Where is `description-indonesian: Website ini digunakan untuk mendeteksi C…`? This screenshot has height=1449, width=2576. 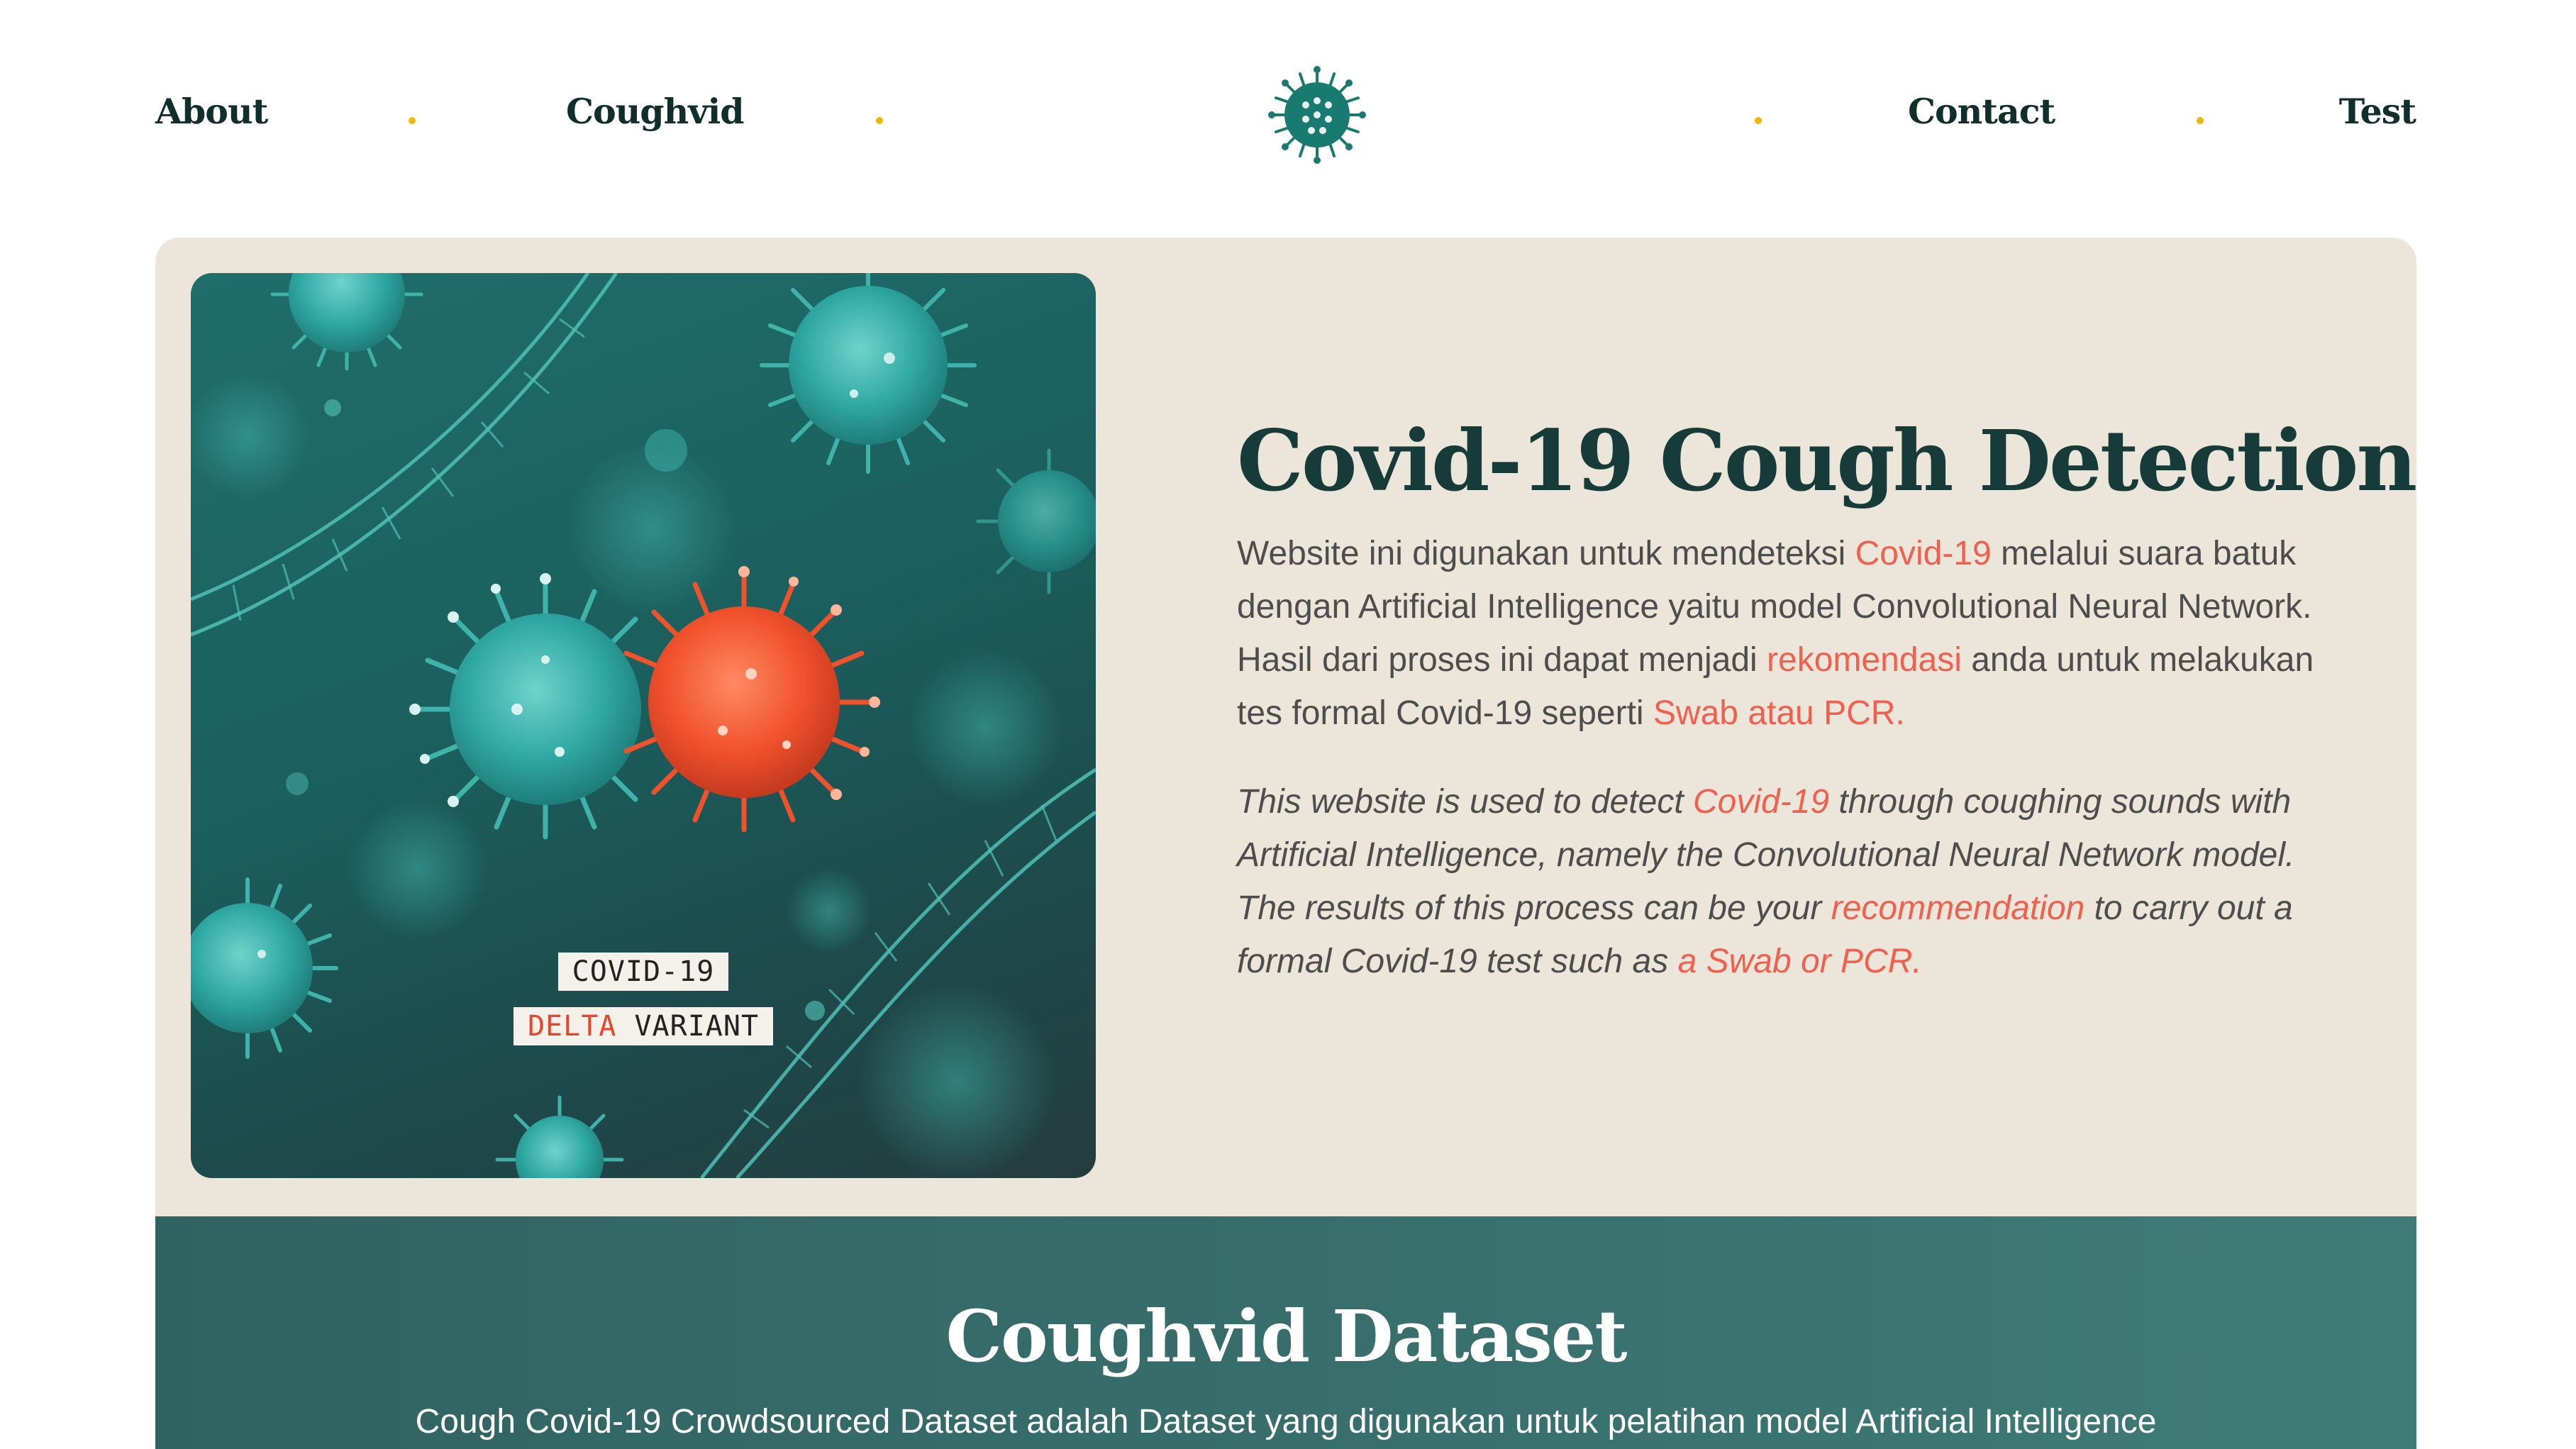
description-indonesian: Website ini digunakan untuk mendeteksi C… is located at coordinates (1776, 633).